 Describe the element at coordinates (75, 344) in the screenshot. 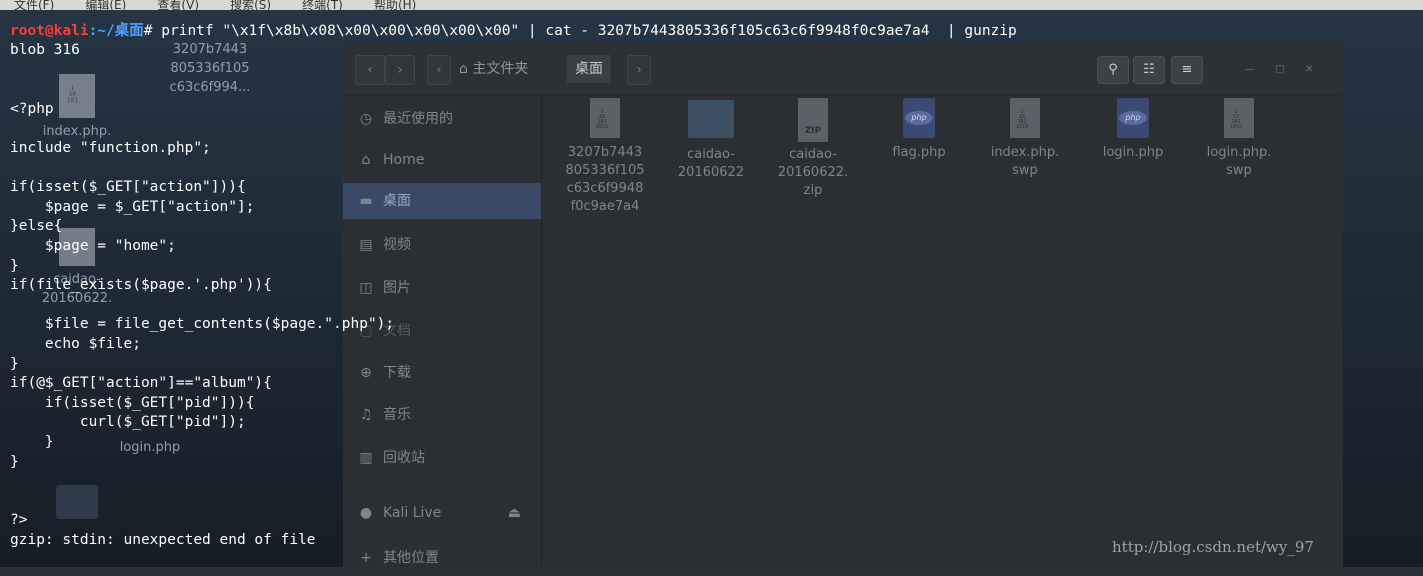

I see `terminal-output-line: echo $file;` at that location.